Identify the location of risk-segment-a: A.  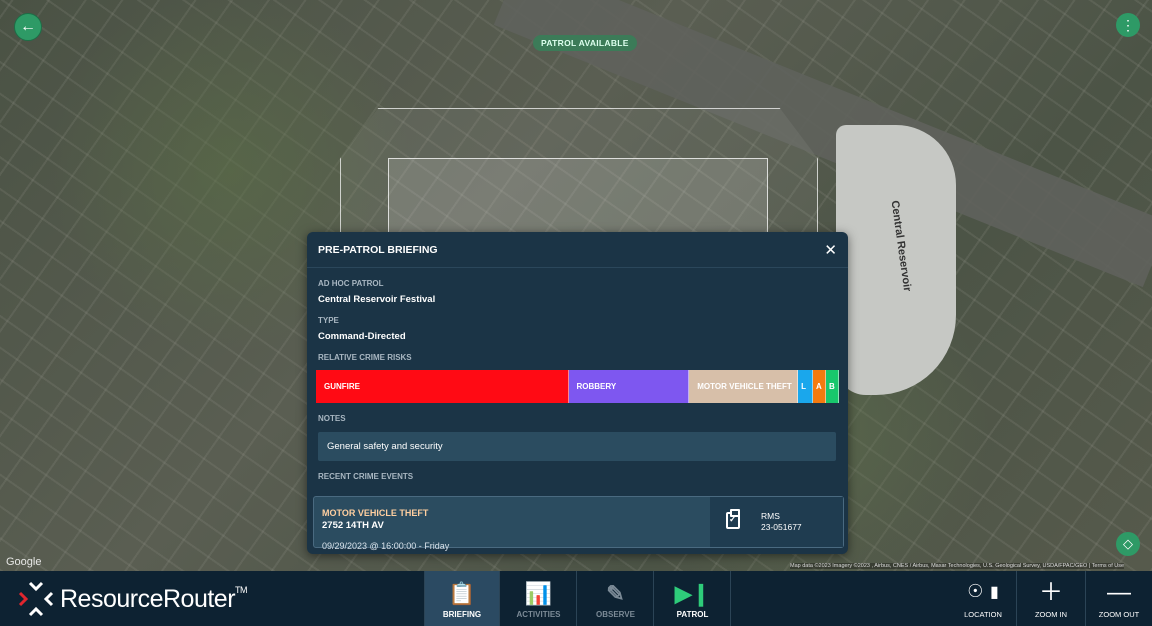
(820, 386).